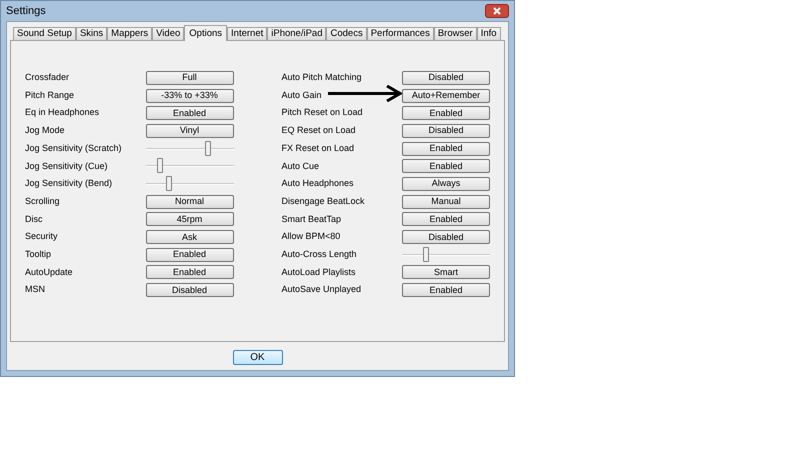 The width and height of the screenshot is (800, 450). Describe the element at coordinates (446, 183) in the screenshot. I see `option-button: Always` at that location.